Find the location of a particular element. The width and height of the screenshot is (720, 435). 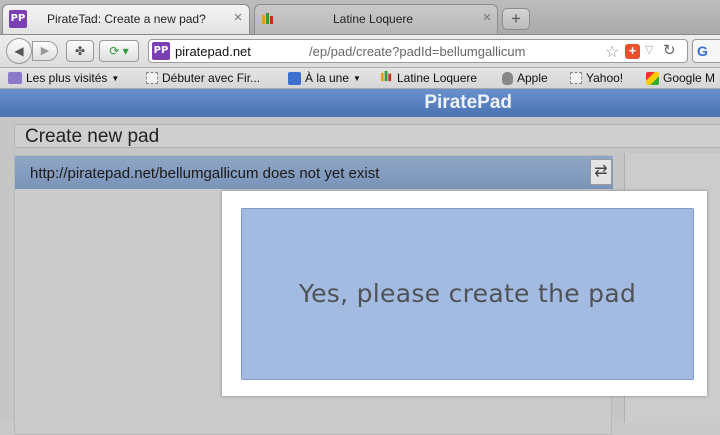

swap-arrows-button: ⇄ is located at coordinates (601, 172).